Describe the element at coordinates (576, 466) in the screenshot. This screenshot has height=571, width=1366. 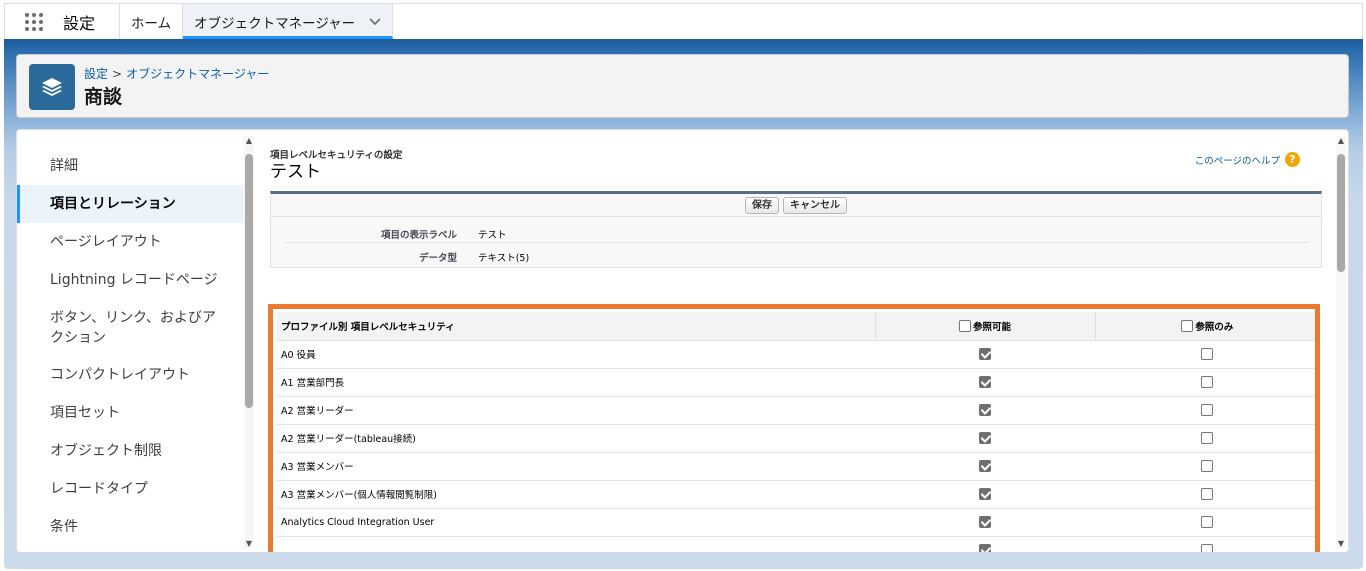
I see `profile-name: A3 営業メンバー` at that location.